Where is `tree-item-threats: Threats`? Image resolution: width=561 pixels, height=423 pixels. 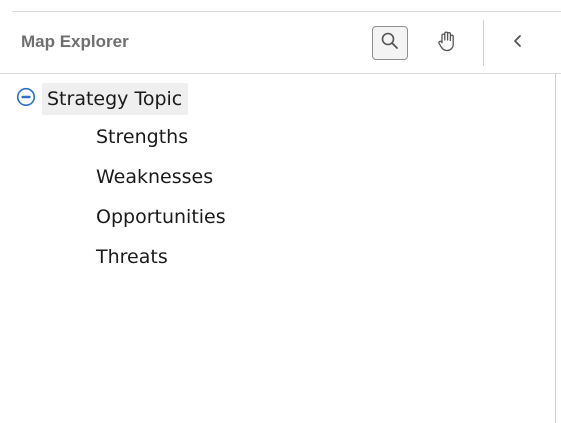 tree-item-threats: Threats is located at coordinates (132, 257).